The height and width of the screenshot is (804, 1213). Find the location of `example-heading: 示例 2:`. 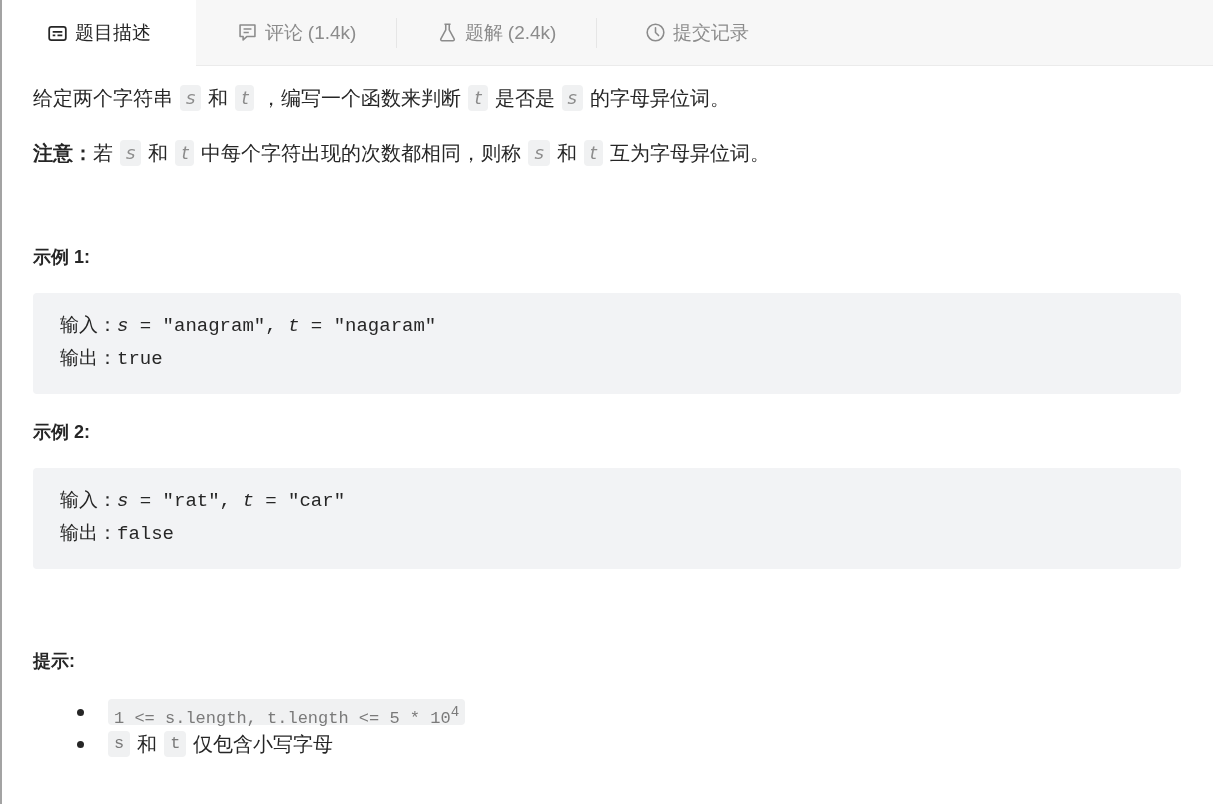

example-heading: 示例 2: is located at coordinates (62, 432).